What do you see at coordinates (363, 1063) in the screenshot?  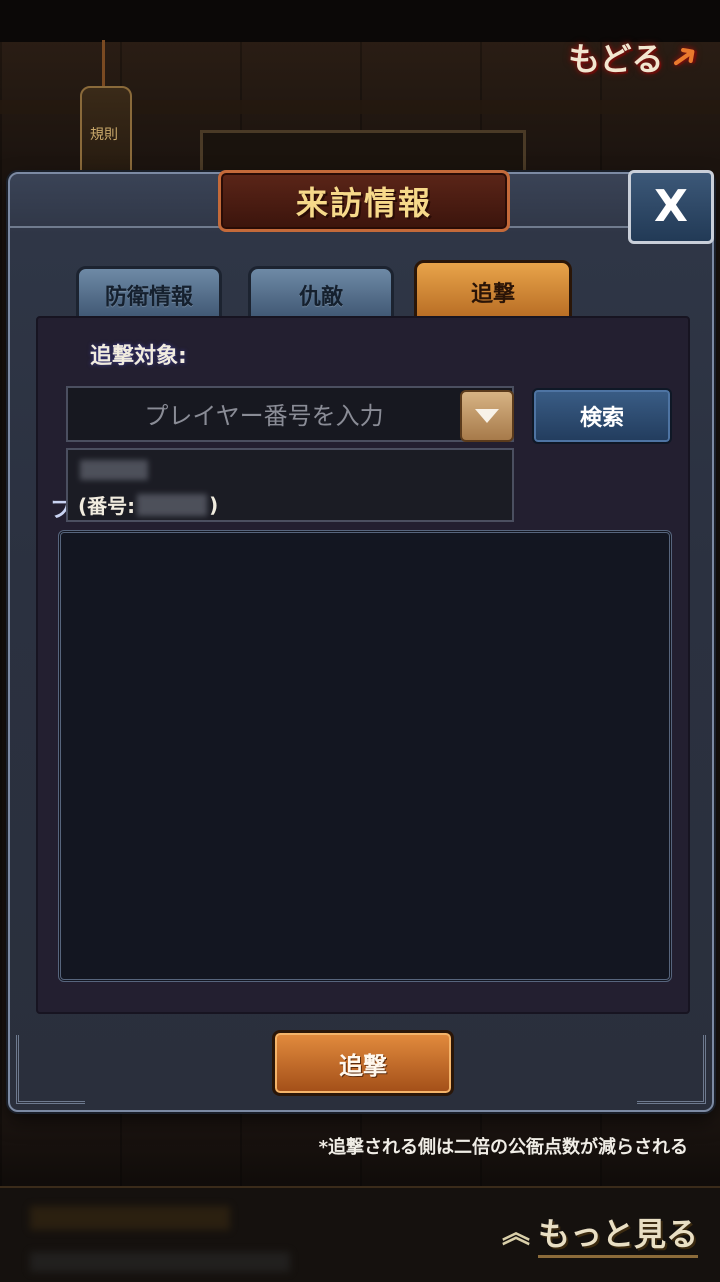 I see `pursue-button: 追撃` at bounding box center [363, 1063].